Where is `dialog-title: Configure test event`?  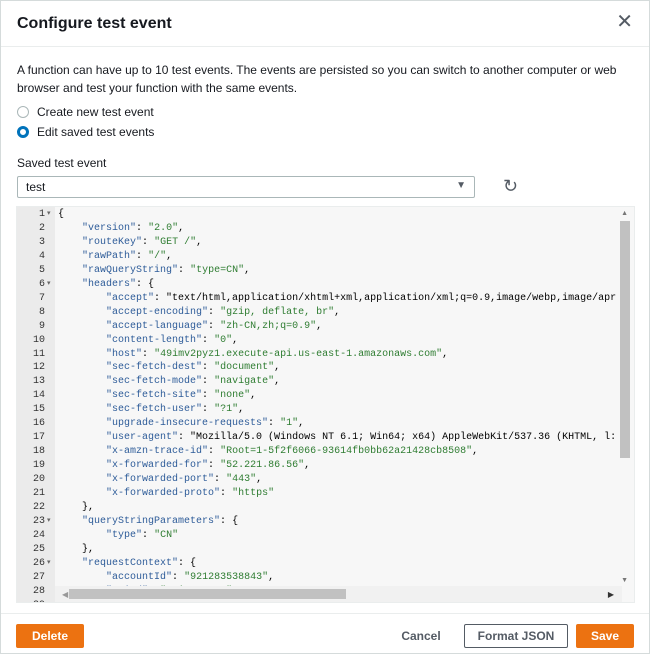 dialog-title: Configure test event is located at coordinates (94, 23).